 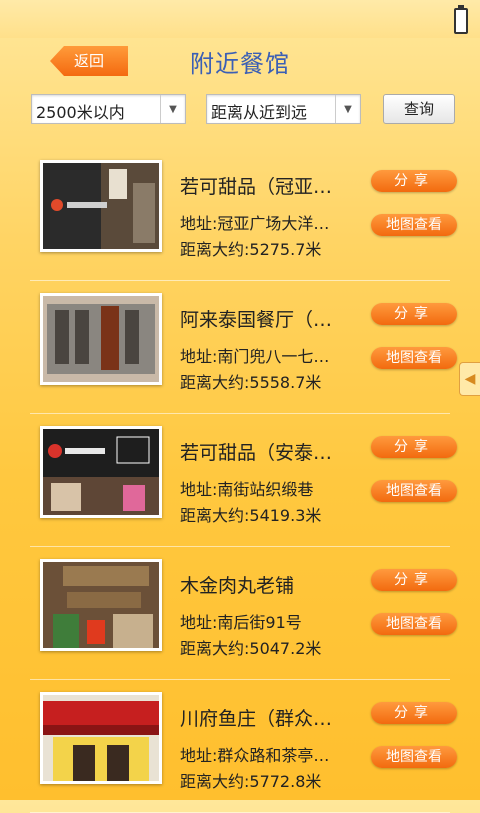 What do you see at coordinates (251, 515) in the screenshot?
I see `restaurant-distance: 距离大约:5419.3米` at bounding box center [251, 515].